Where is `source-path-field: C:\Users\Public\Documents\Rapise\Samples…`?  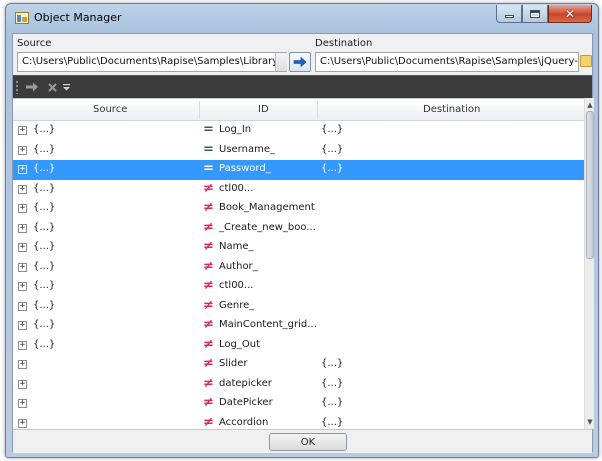 source-path-field: C:\Users\Public\Documents\Rapise\Samples… is located at coordinates (152, 62).